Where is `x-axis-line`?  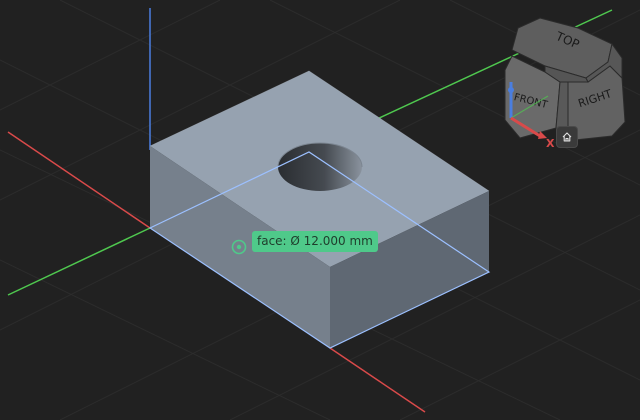
x-axis-line is located at coordinates (79, 180).